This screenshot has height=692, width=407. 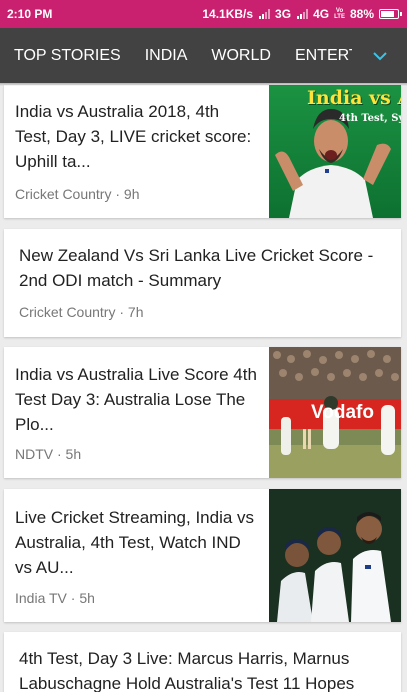 I want to click on tab-bar-shadow, so click(x=203, y=84).